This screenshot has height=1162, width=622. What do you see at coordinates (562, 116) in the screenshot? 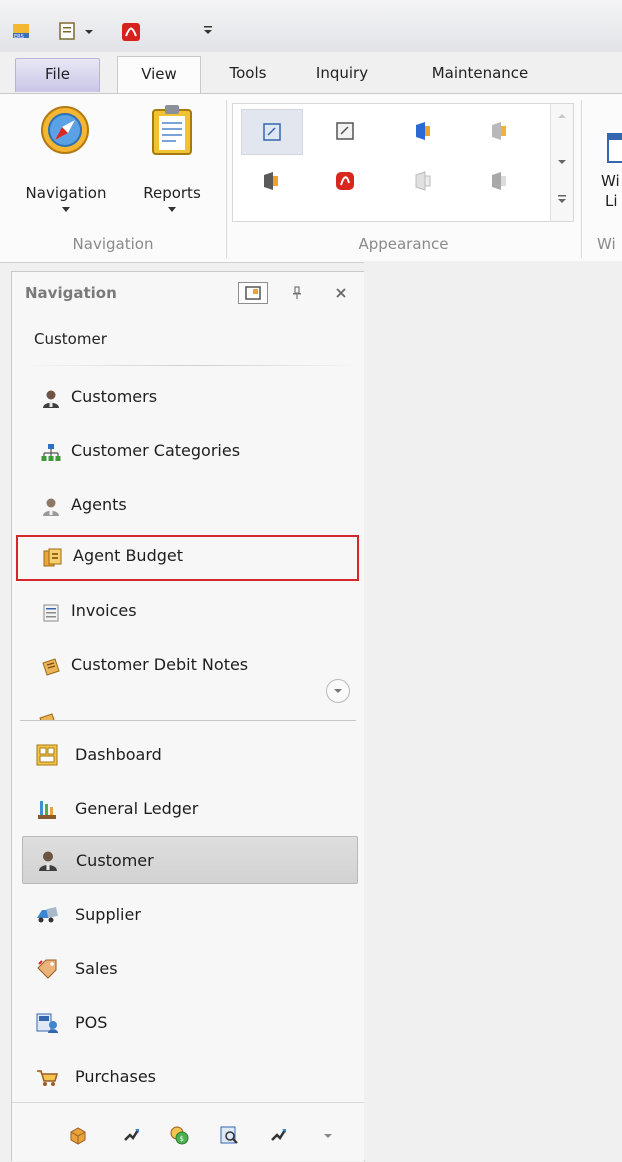
I see `scroll-up-icon` at bounding box center [562, 116].